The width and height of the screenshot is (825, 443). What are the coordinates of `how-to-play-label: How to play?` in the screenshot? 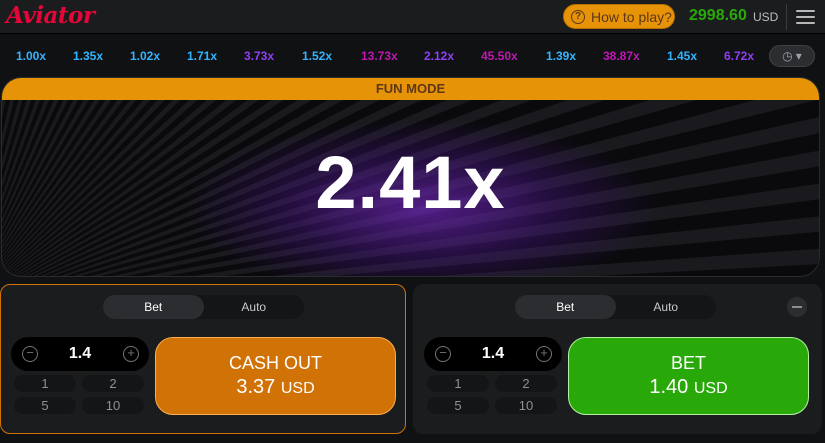 It's located at (631, 16).